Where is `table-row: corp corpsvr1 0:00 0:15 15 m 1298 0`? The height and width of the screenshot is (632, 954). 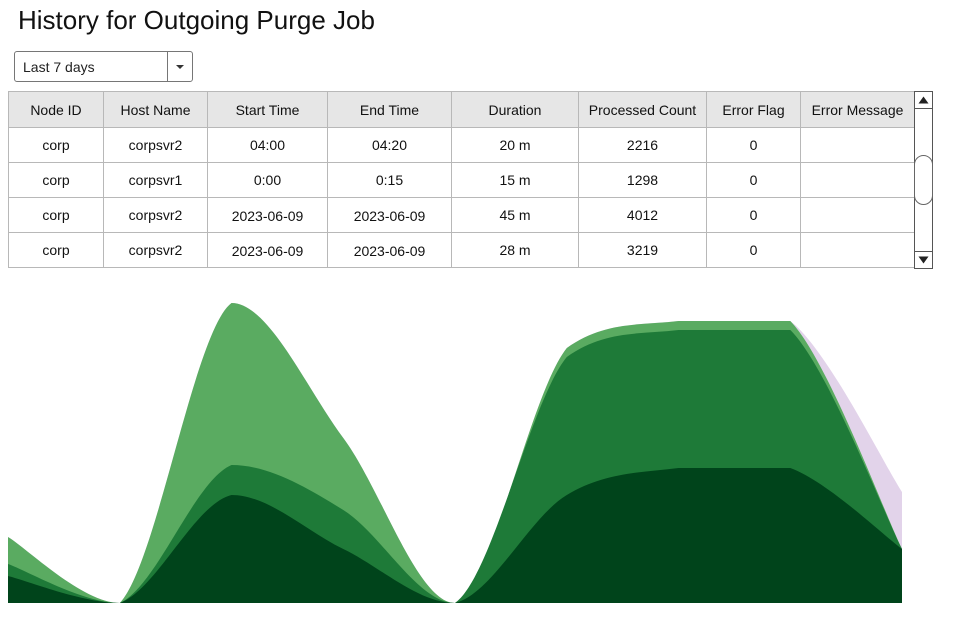 table-row: corp corpsvr1 0:00 0:15 15 m 1298 0 is located at coordinates (461, 180).